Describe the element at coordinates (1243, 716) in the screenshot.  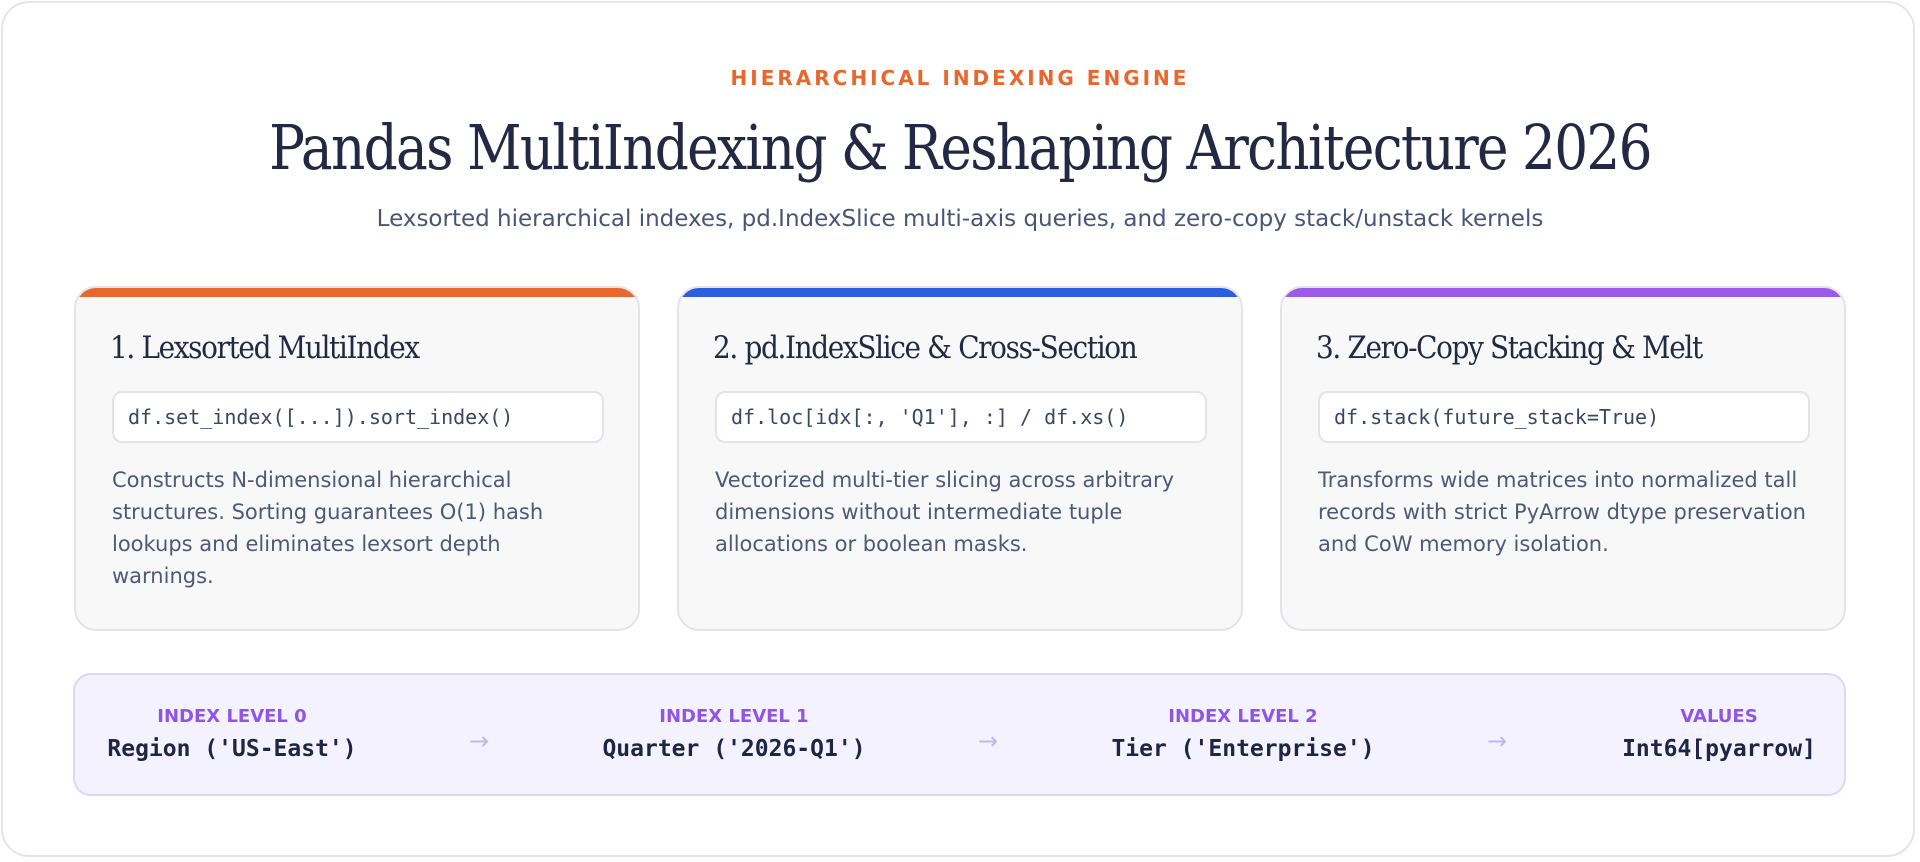
I see `stage-label: INDEX LEVEL 2` at that location.